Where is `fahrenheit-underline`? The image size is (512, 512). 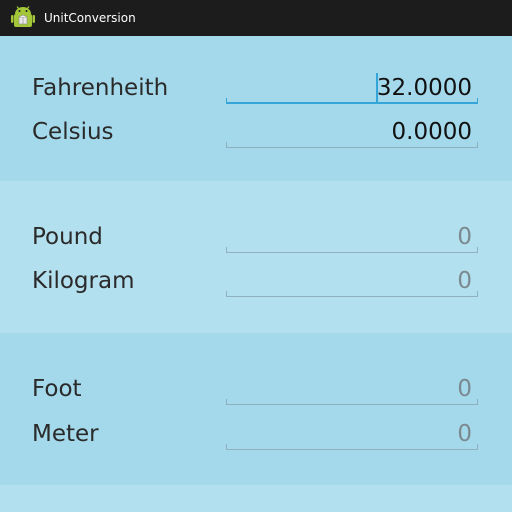 fahrenheit-underline is located at coordinates (352, 101).